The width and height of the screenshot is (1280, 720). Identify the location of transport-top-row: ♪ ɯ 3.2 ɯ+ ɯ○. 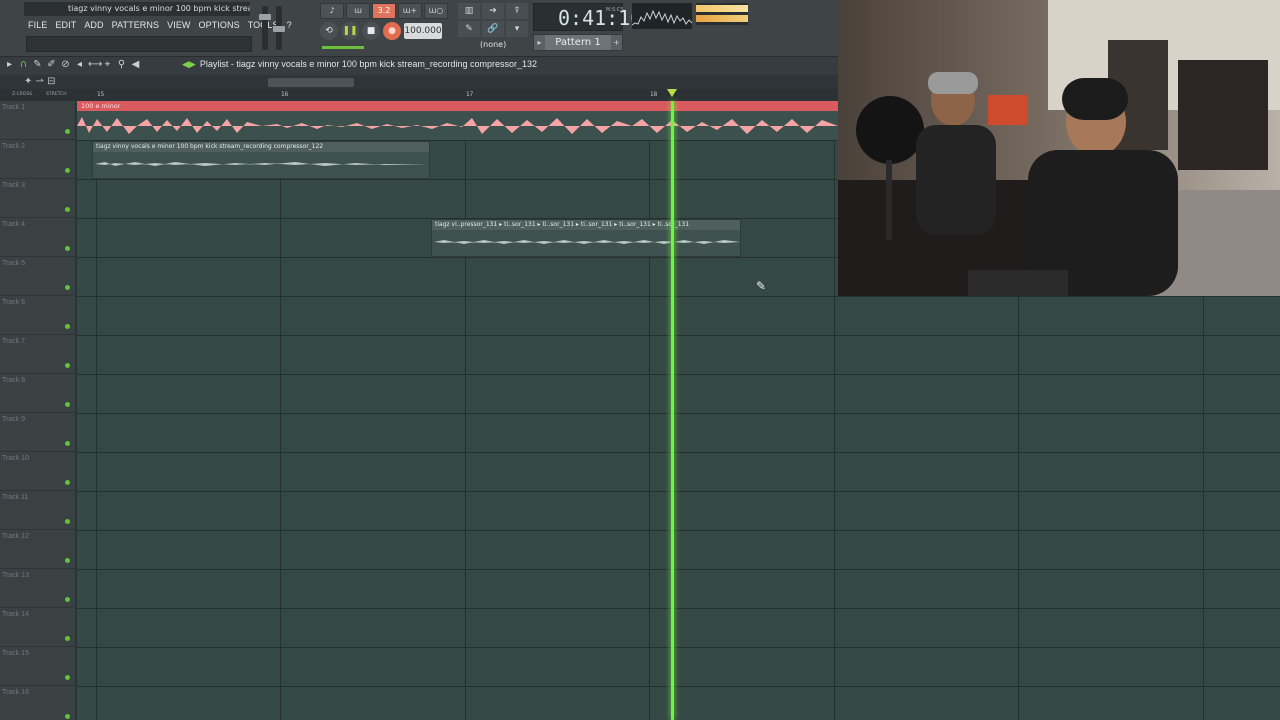
(384, 11).